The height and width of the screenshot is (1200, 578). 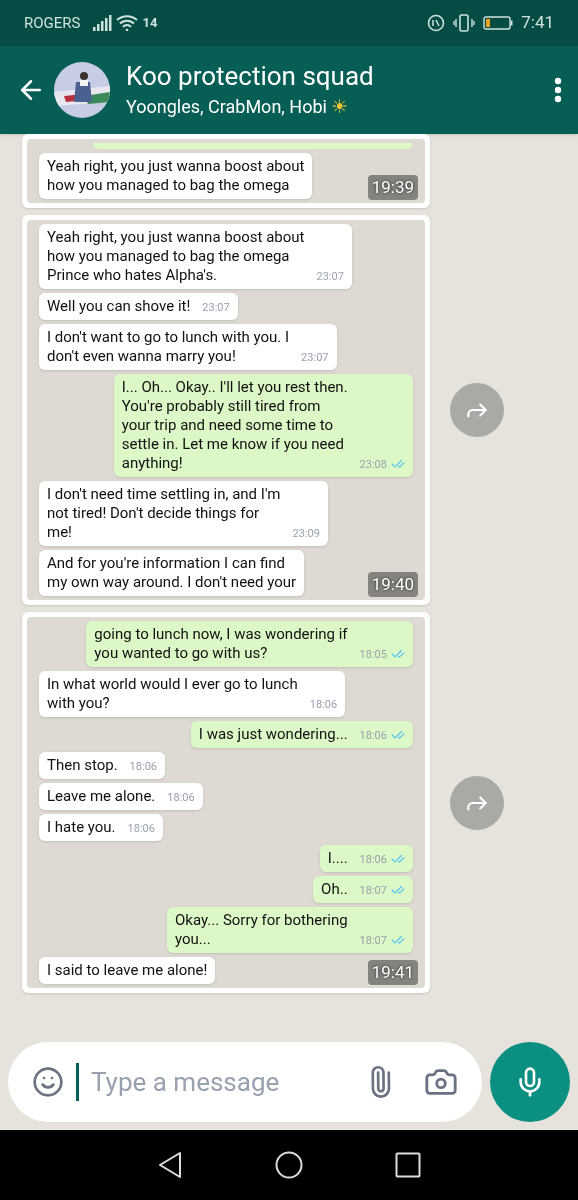 I want to click on message-text: Leave me alone., so click(x=101, y=796).